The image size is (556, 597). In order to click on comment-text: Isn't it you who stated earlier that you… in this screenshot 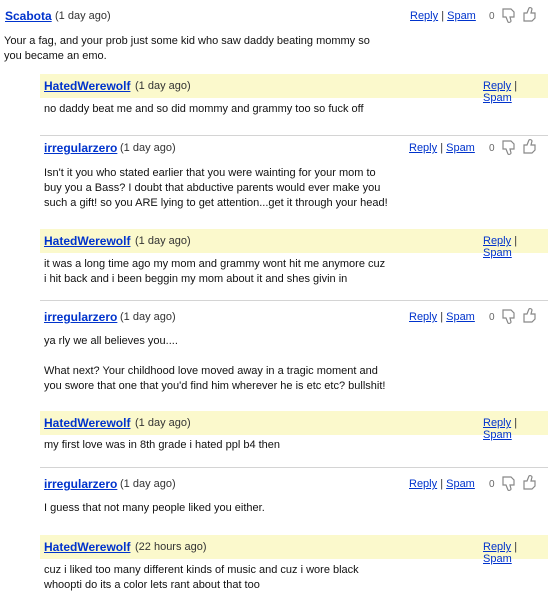, I will do `click(216, 188)`.